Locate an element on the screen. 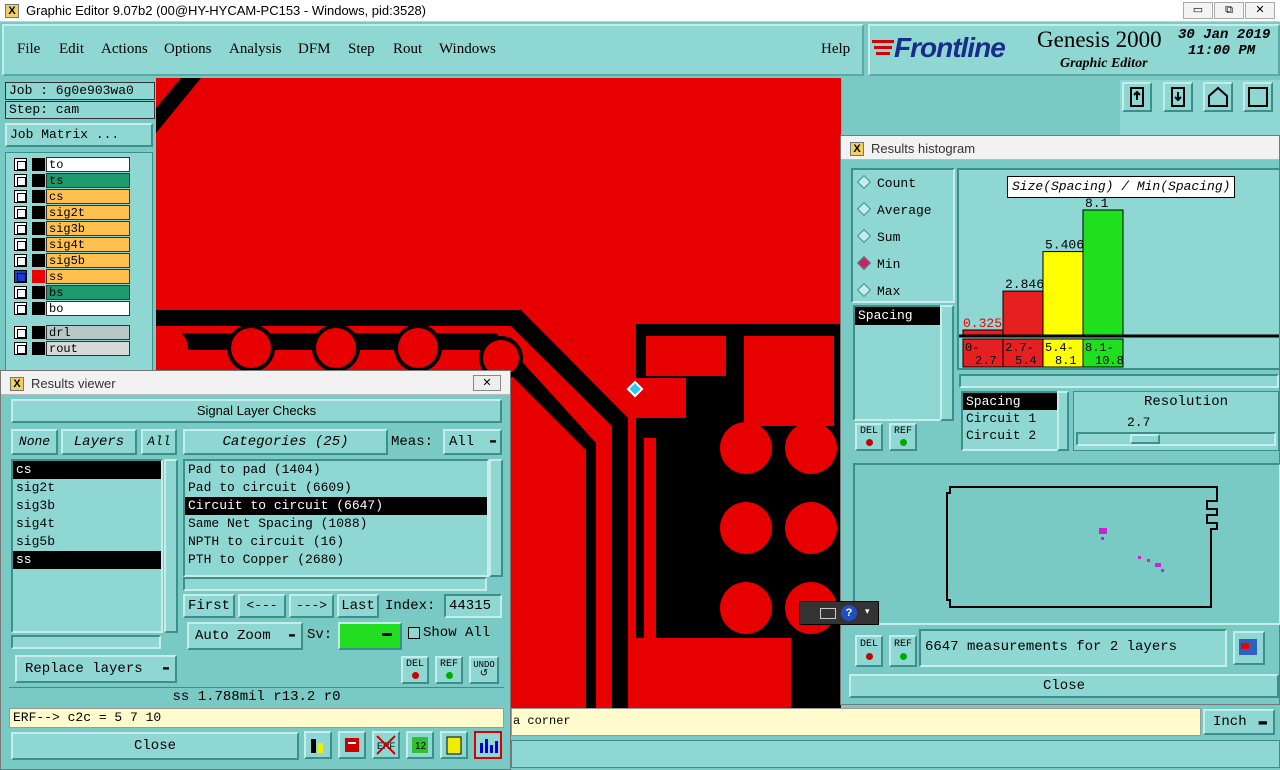  layer-row-rout: rout is located at coordinates (72, 348).